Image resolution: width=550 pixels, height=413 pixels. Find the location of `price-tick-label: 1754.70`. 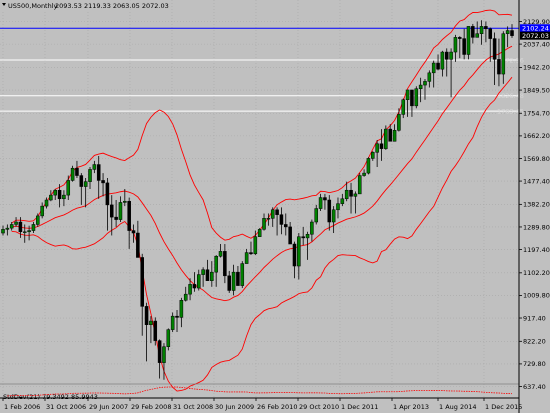

price-tick-label: 1754.70 is located at coordinates (536, 114).